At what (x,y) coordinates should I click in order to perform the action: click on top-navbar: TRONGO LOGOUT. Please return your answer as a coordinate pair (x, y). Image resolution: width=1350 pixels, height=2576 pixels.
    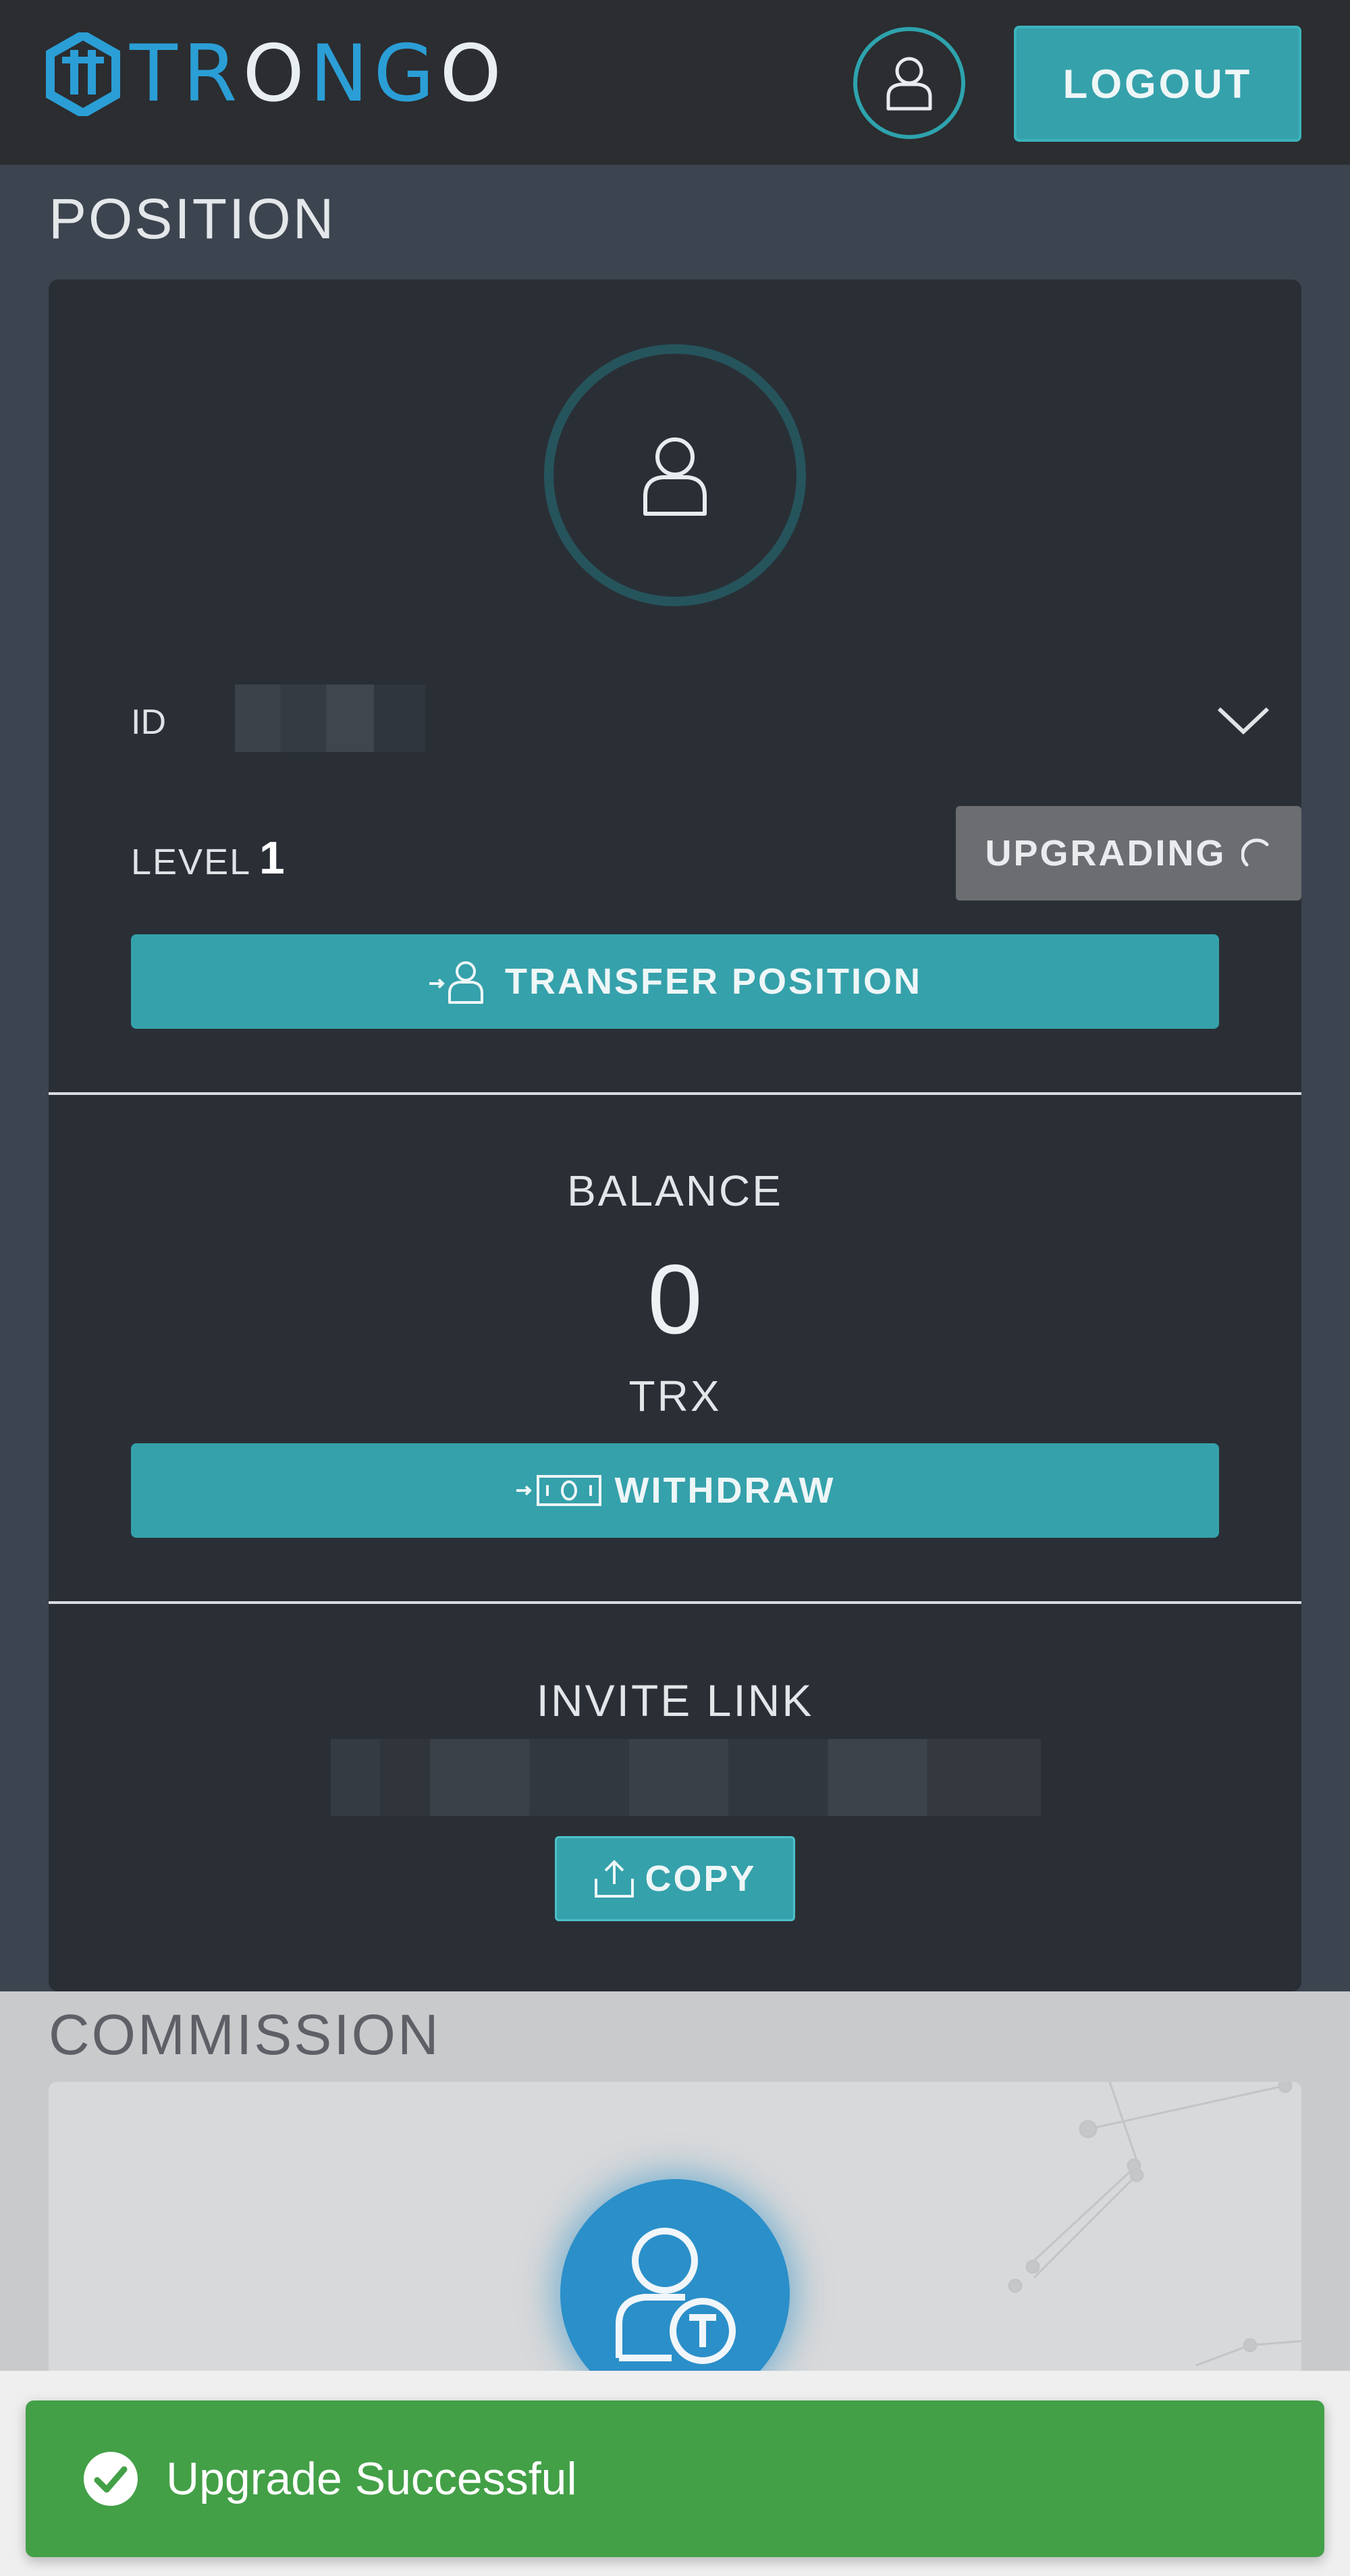
    Looking at the image, I should click on (675, 82).